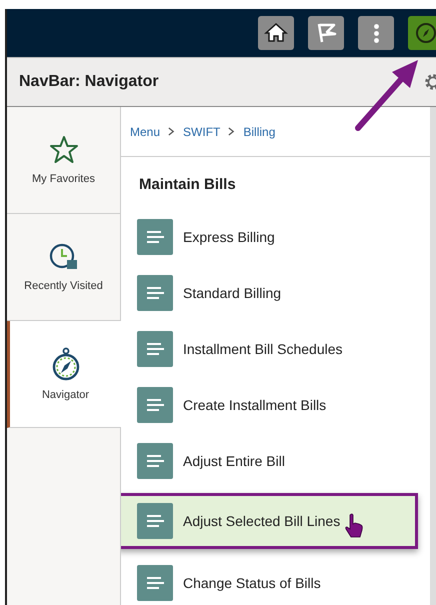 Image resolution: width=436 pixels, height=605 pixels. What do you see at coordinates (63, 257) in the screenshot?
I see `clock-icon` at bounding box center [63, 257].